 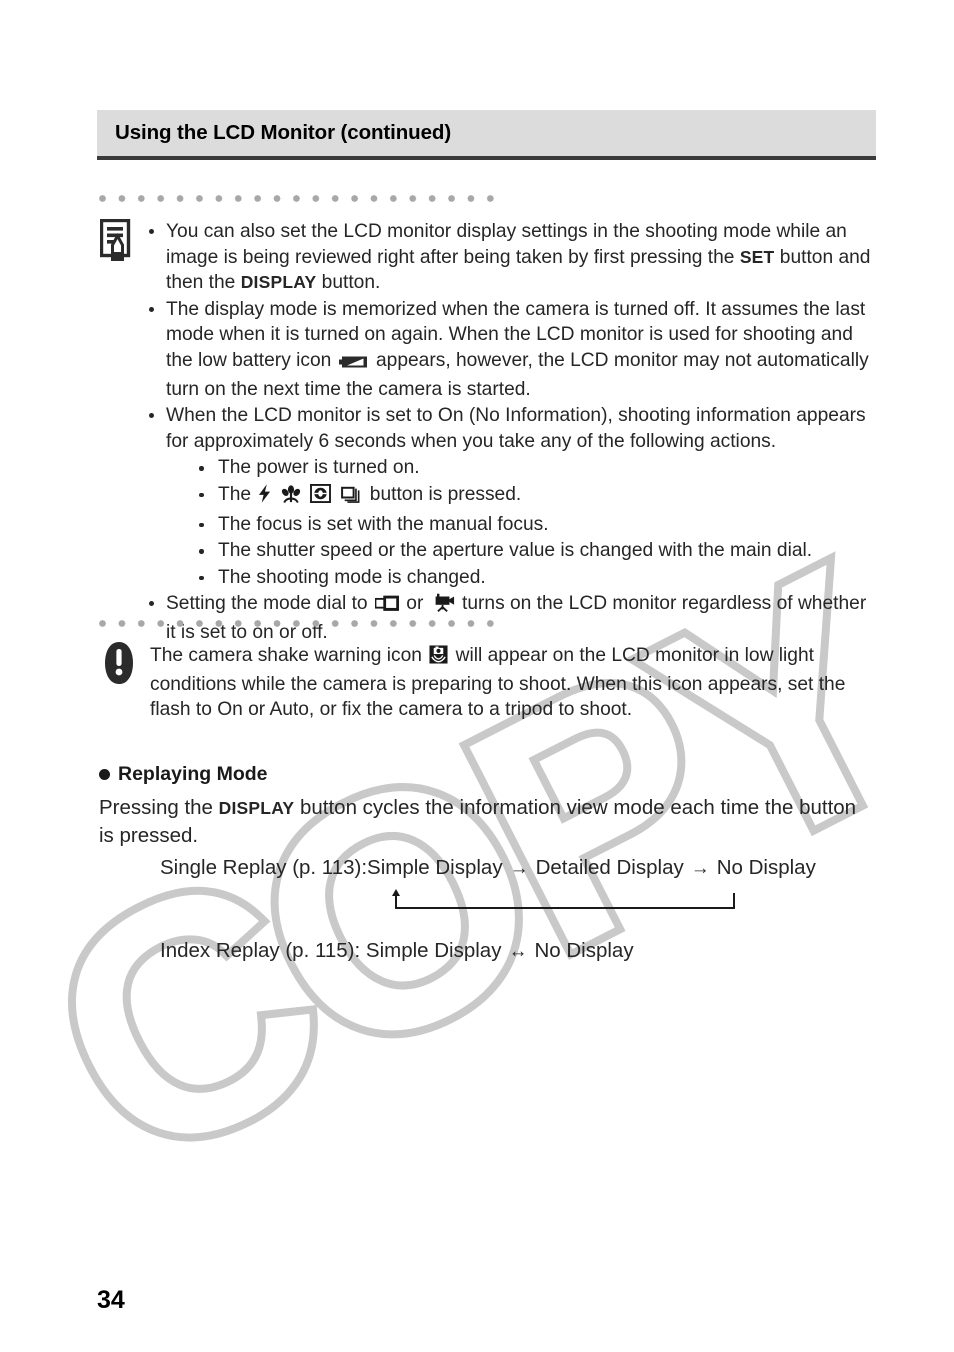 I want to click on loopback-right-stem, so click(x=734, y=901).